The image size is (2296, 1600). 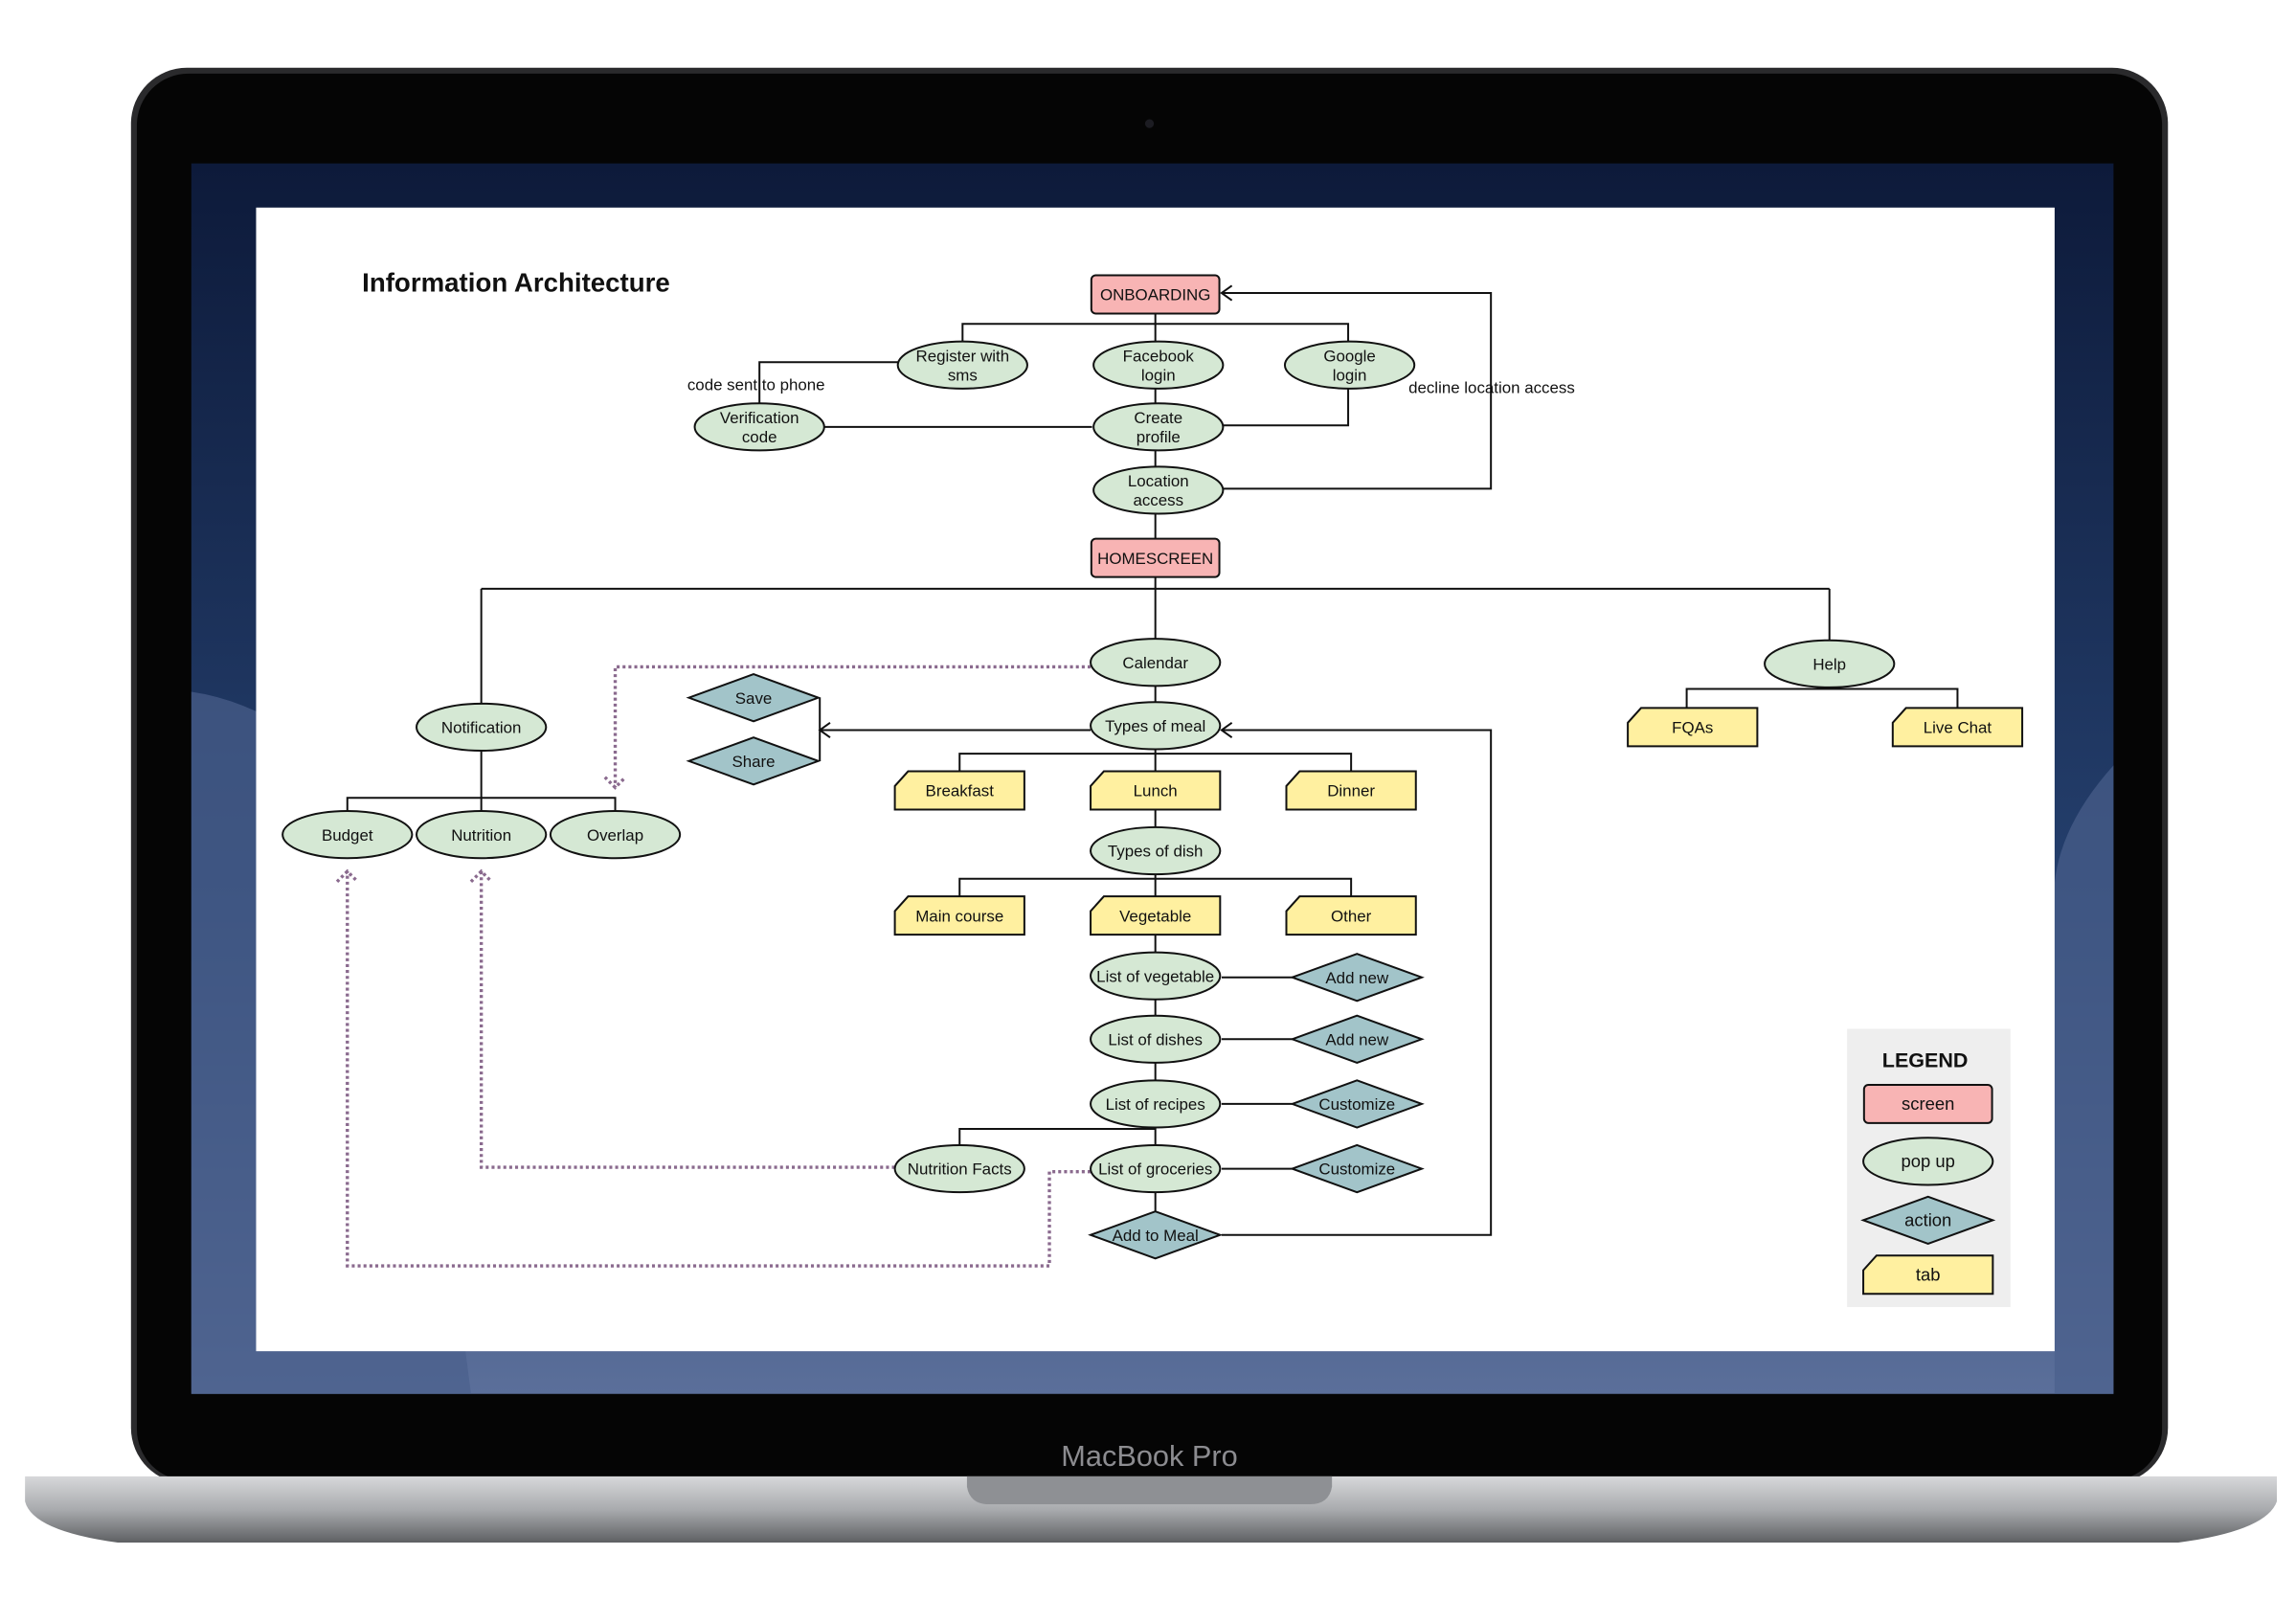 What do you see at coordinates (1349, 356) in the screenshot?
I see `node-label: Google` at bounding box center [1349, 356].